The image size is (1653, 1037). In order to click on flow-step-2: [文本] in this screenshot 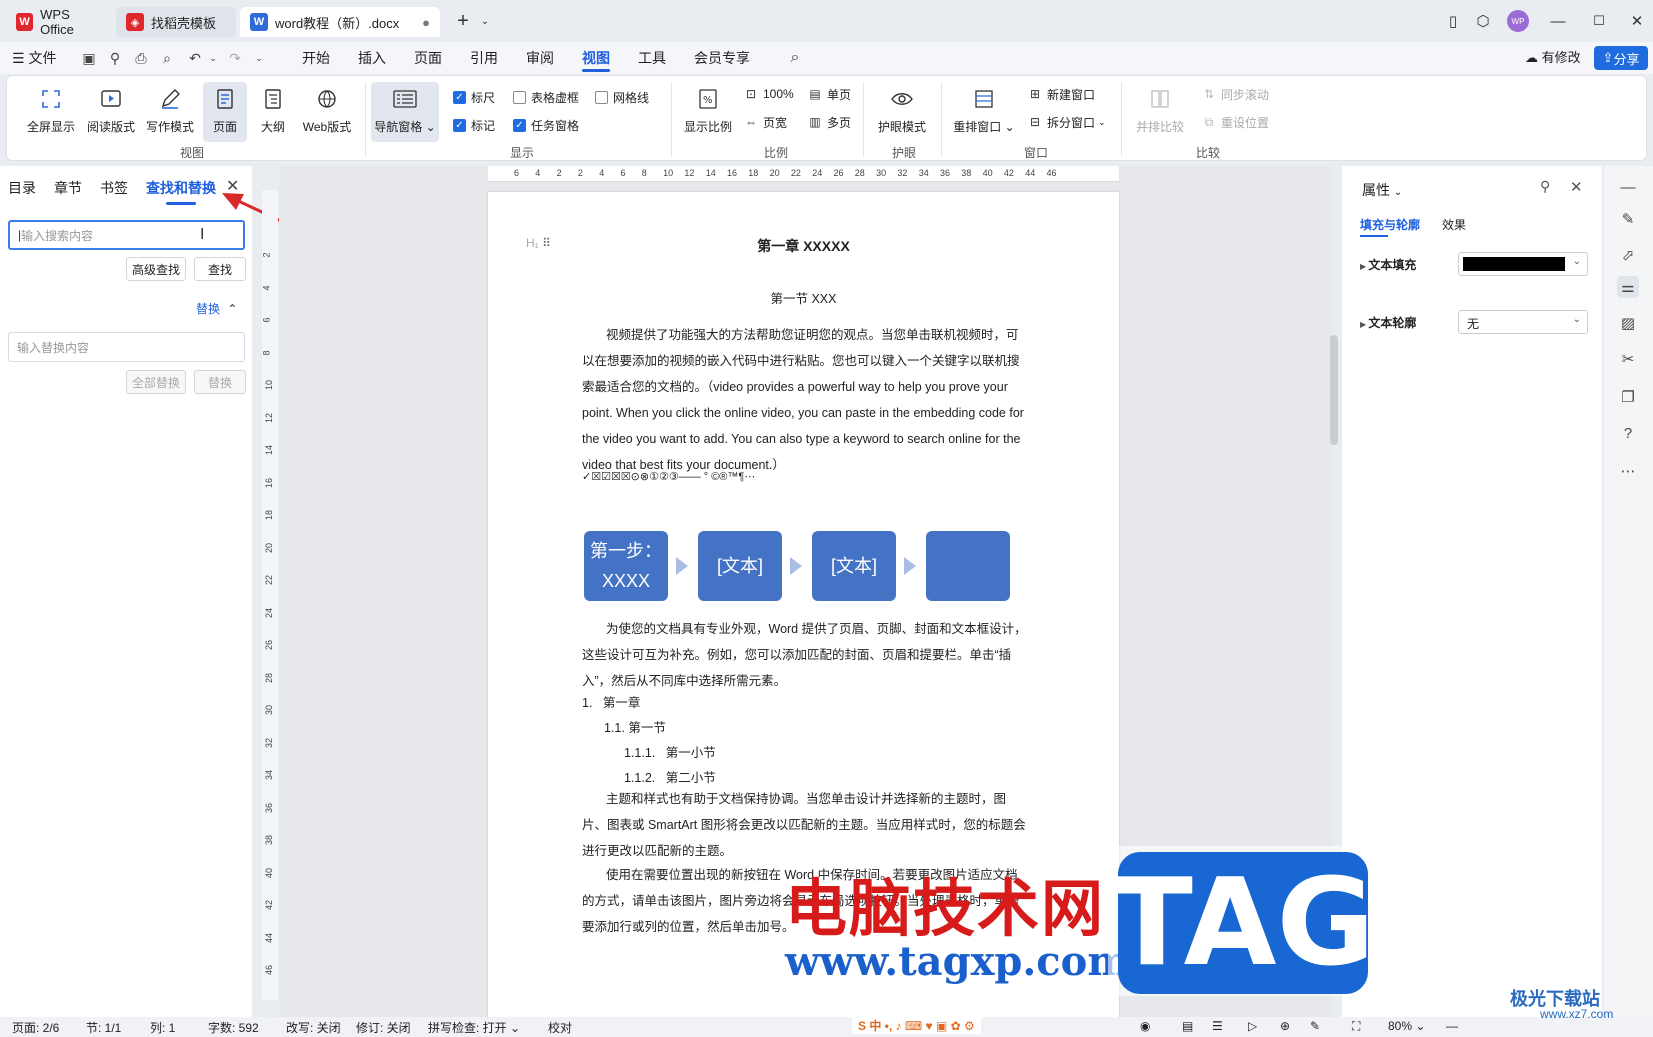, I will do `click(740, 566)`.